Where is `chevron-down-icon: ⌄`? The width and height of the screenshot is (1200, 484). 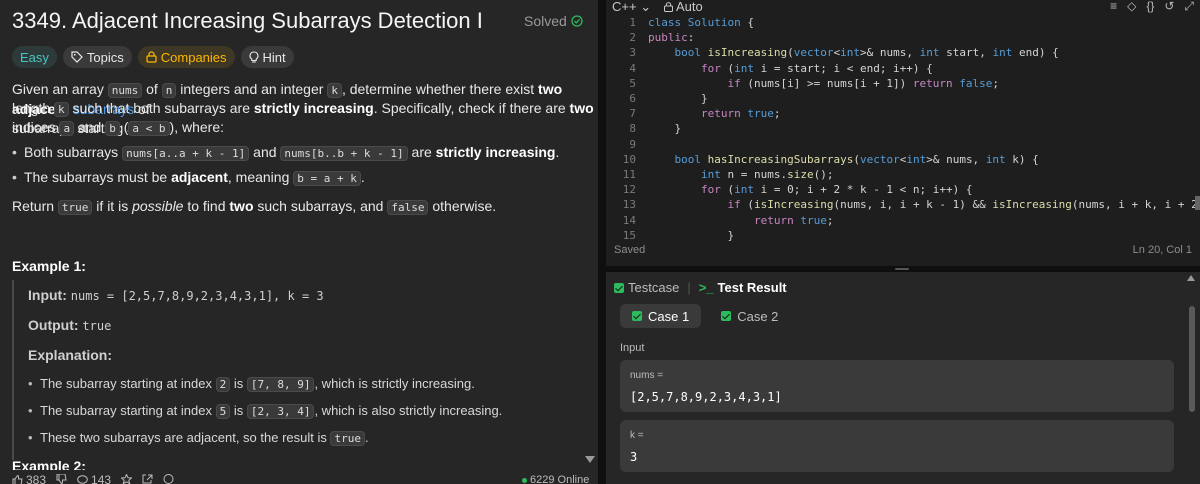 chevron-down-icon: ⌄ is located at coordinates (646, 7).